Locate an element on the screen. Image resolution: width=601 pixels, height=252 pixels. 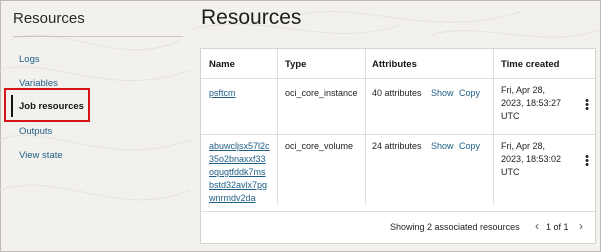
column-header-time-created: Time created is located at coordinates (530, 64).